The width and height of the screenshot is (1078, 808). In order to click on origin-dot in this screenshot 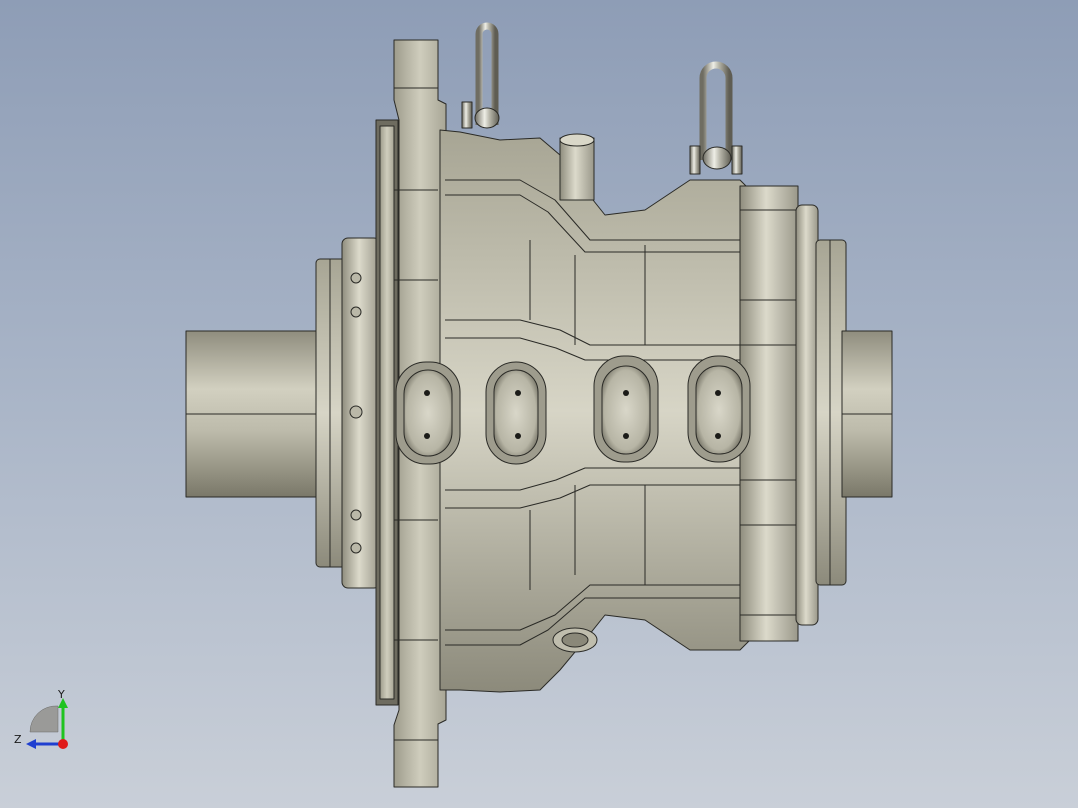, I will do `click(63, 744)`.